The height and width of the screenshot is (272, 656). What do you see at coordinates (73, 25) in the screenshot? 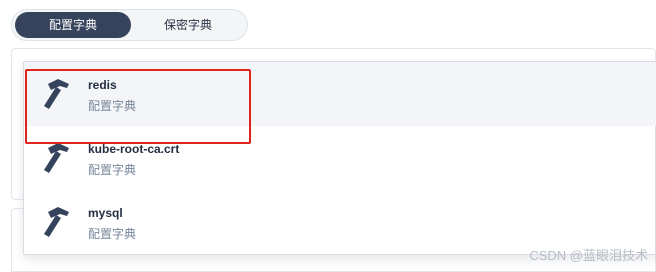
I see `tab-config-dictionary: 配置字典` at bounding box center [73, 25].